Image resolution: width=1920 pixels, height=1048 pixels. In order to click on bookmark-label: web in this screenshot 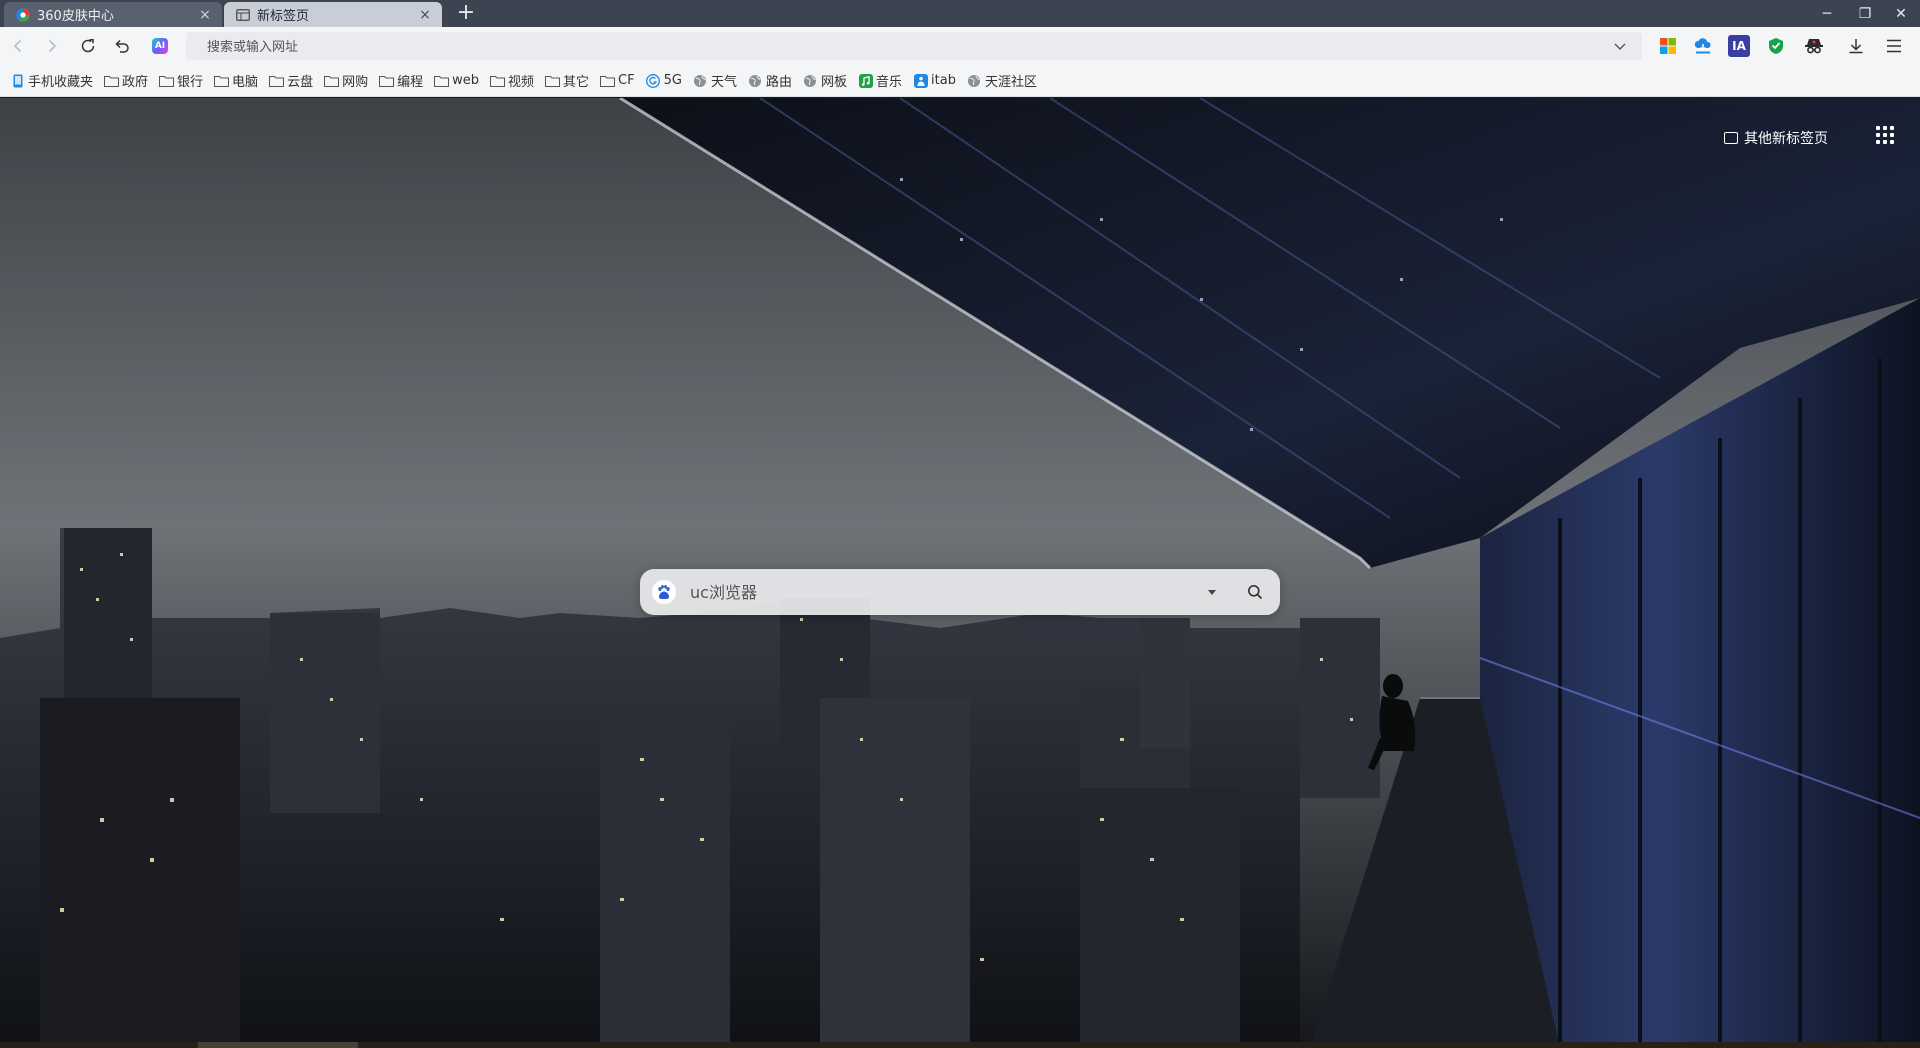, I will do `click(465, 80)`.